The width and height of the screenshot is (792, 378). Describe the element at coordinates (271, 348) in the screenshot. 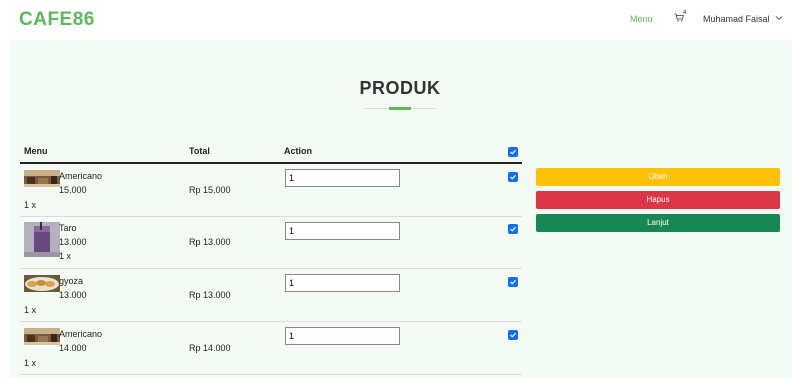

I see `table-row: Americano 14.000 1 x Rp 14.000` at that location.